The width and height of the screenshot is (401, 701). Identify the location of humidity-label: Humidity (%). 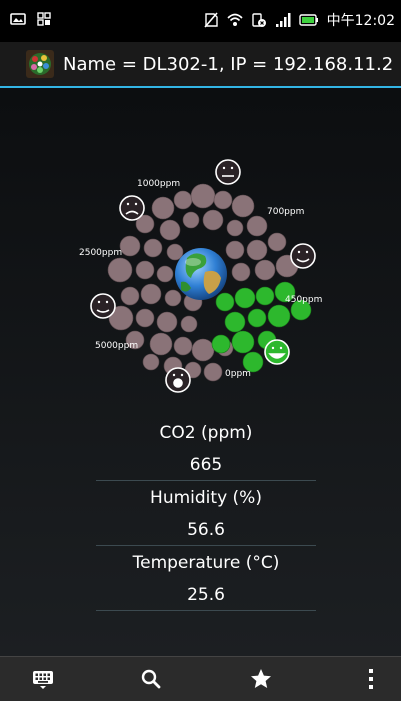
(206, 498).